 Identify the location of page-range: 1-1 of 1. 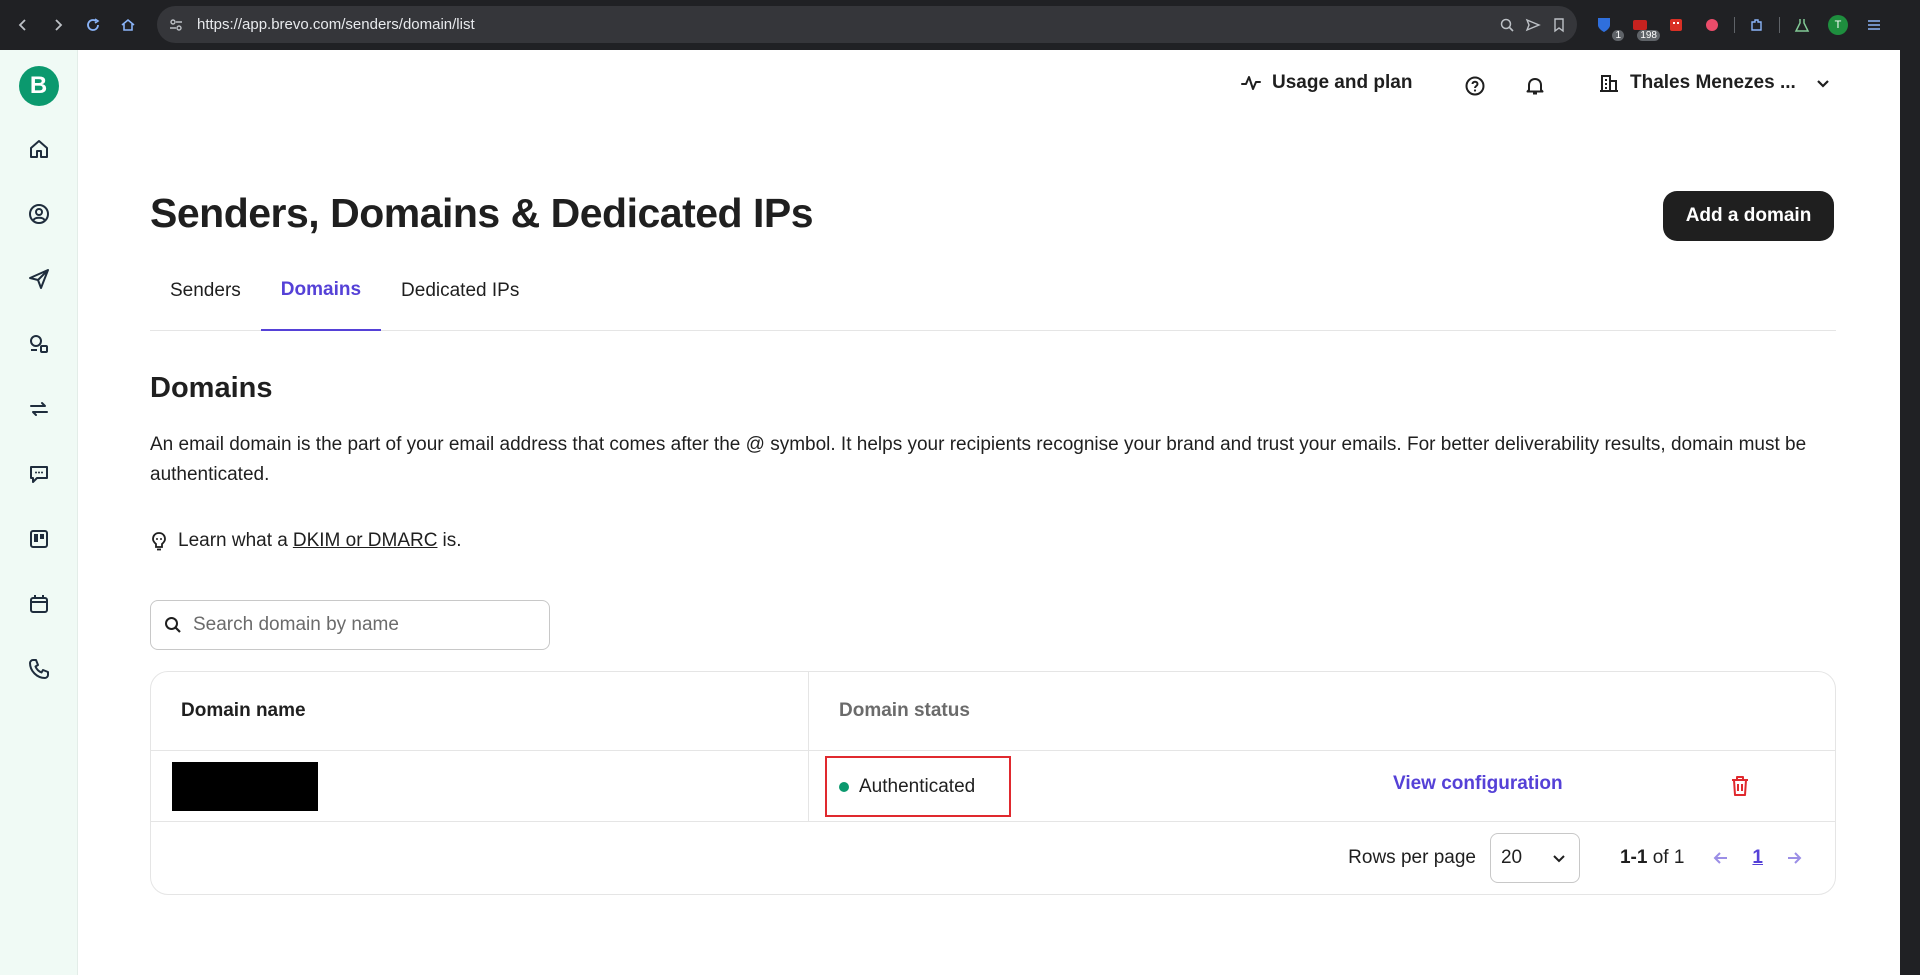
(1652, 858).